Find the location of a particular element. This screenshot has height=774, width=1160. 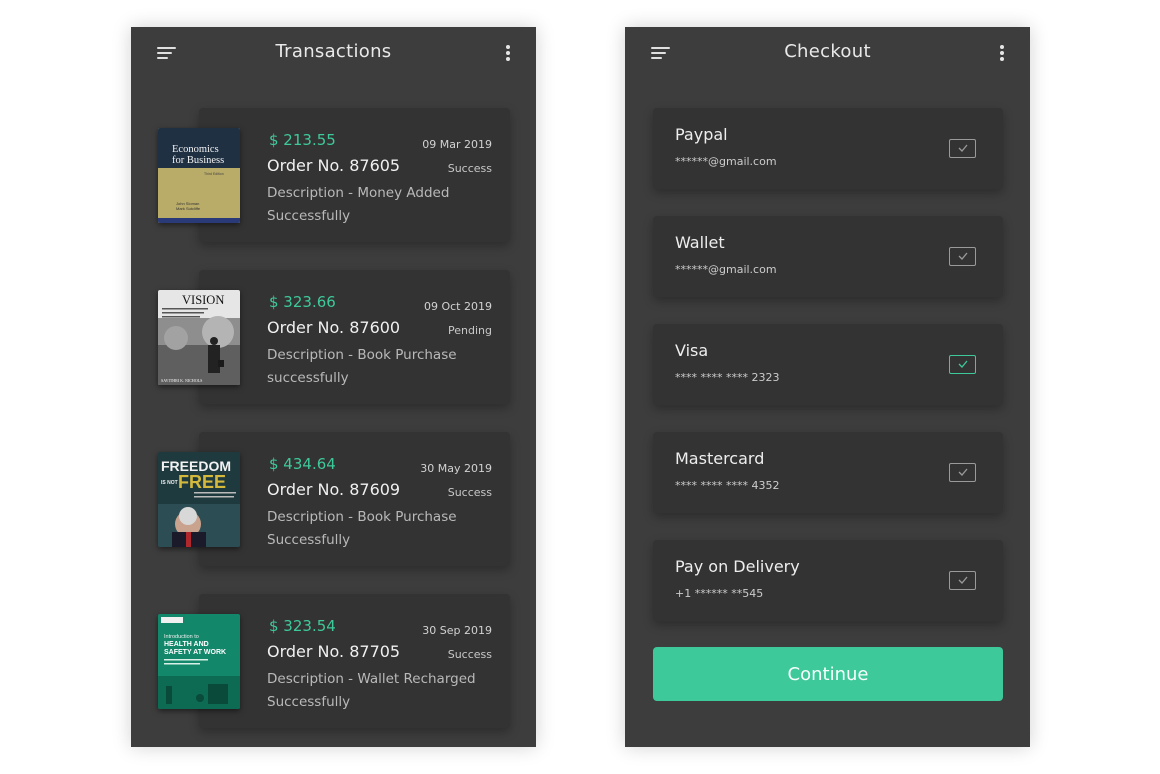

payment-option-mastercard: Mastercard **** **** **** 4352 is located at coordinates (828, 472).